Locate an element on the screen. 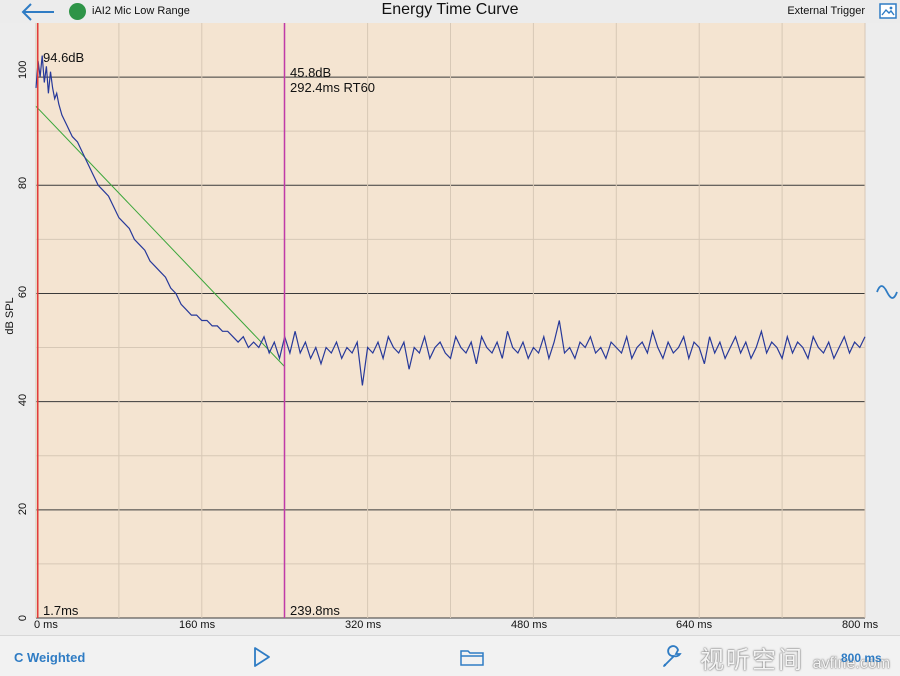 The height and width of the screenshot is (676, 900). time-range-button: 800 ms is located at coordinates (861, 658).